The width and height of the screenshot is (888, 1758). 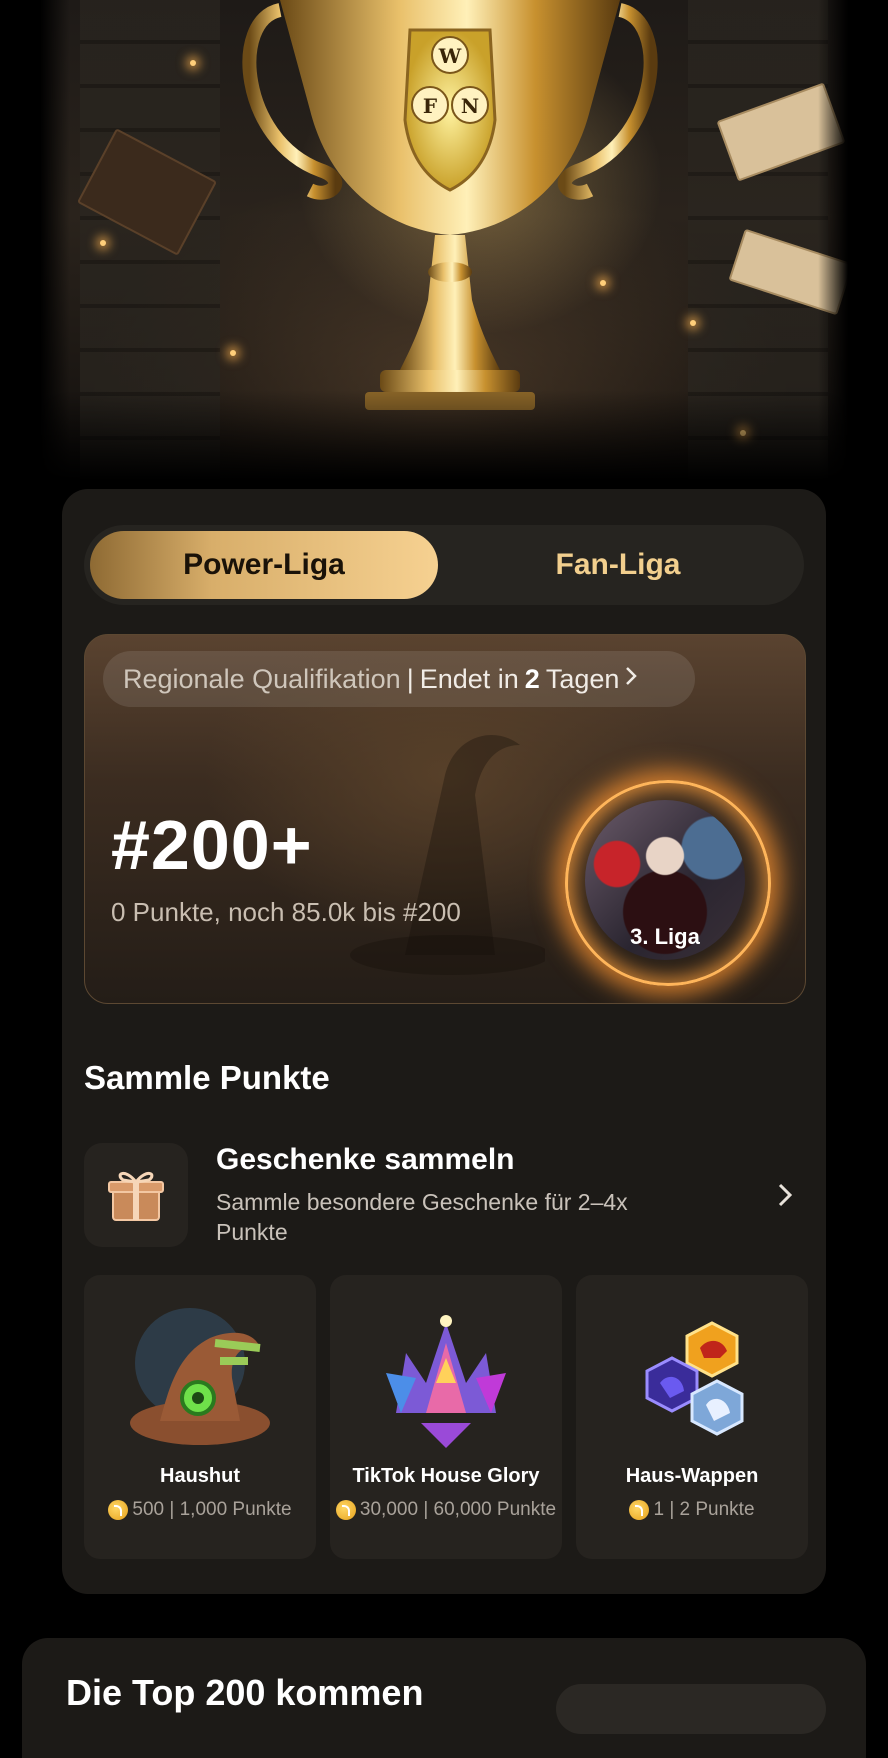 I want to click on gift-card-haushut: Haushut 500 | 1,000 Punkte, so click(x=200, y=1417).